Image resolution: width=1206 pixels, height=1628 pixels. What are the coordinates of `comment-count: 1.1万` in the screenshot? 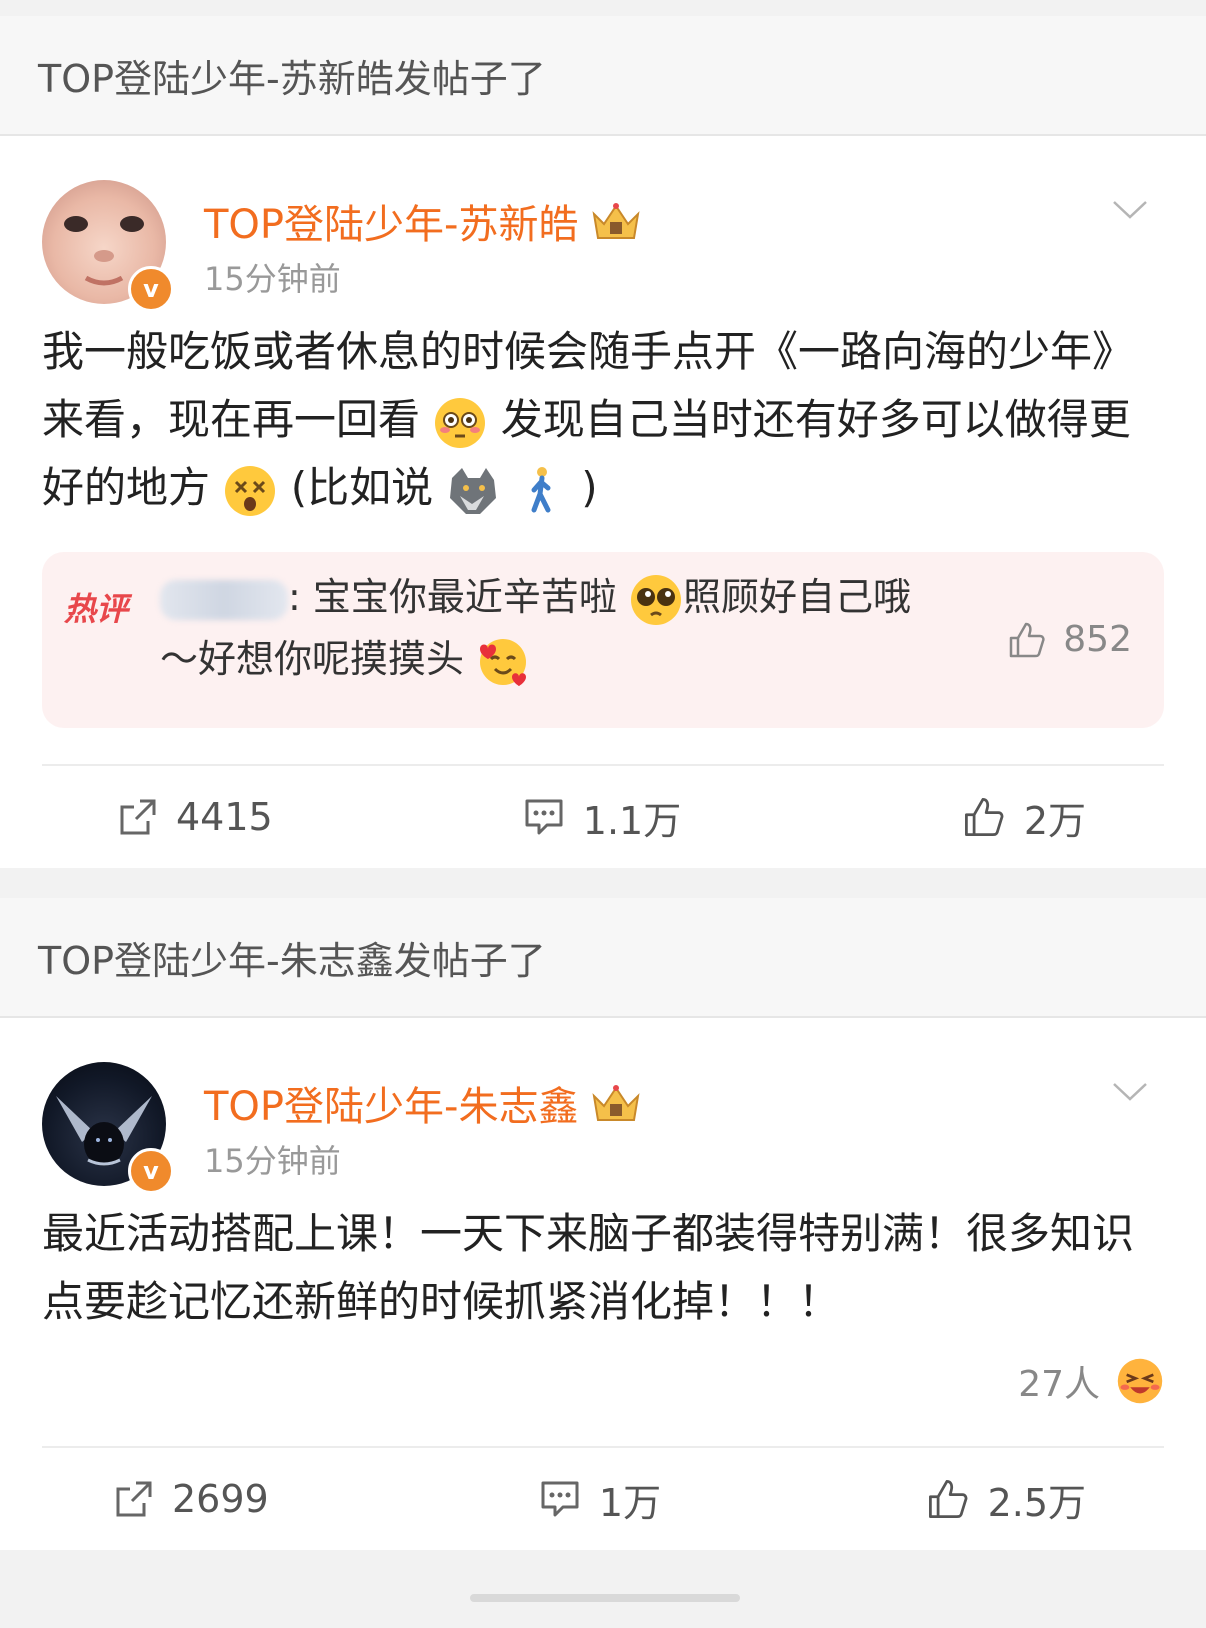 It's located at (632, 820).